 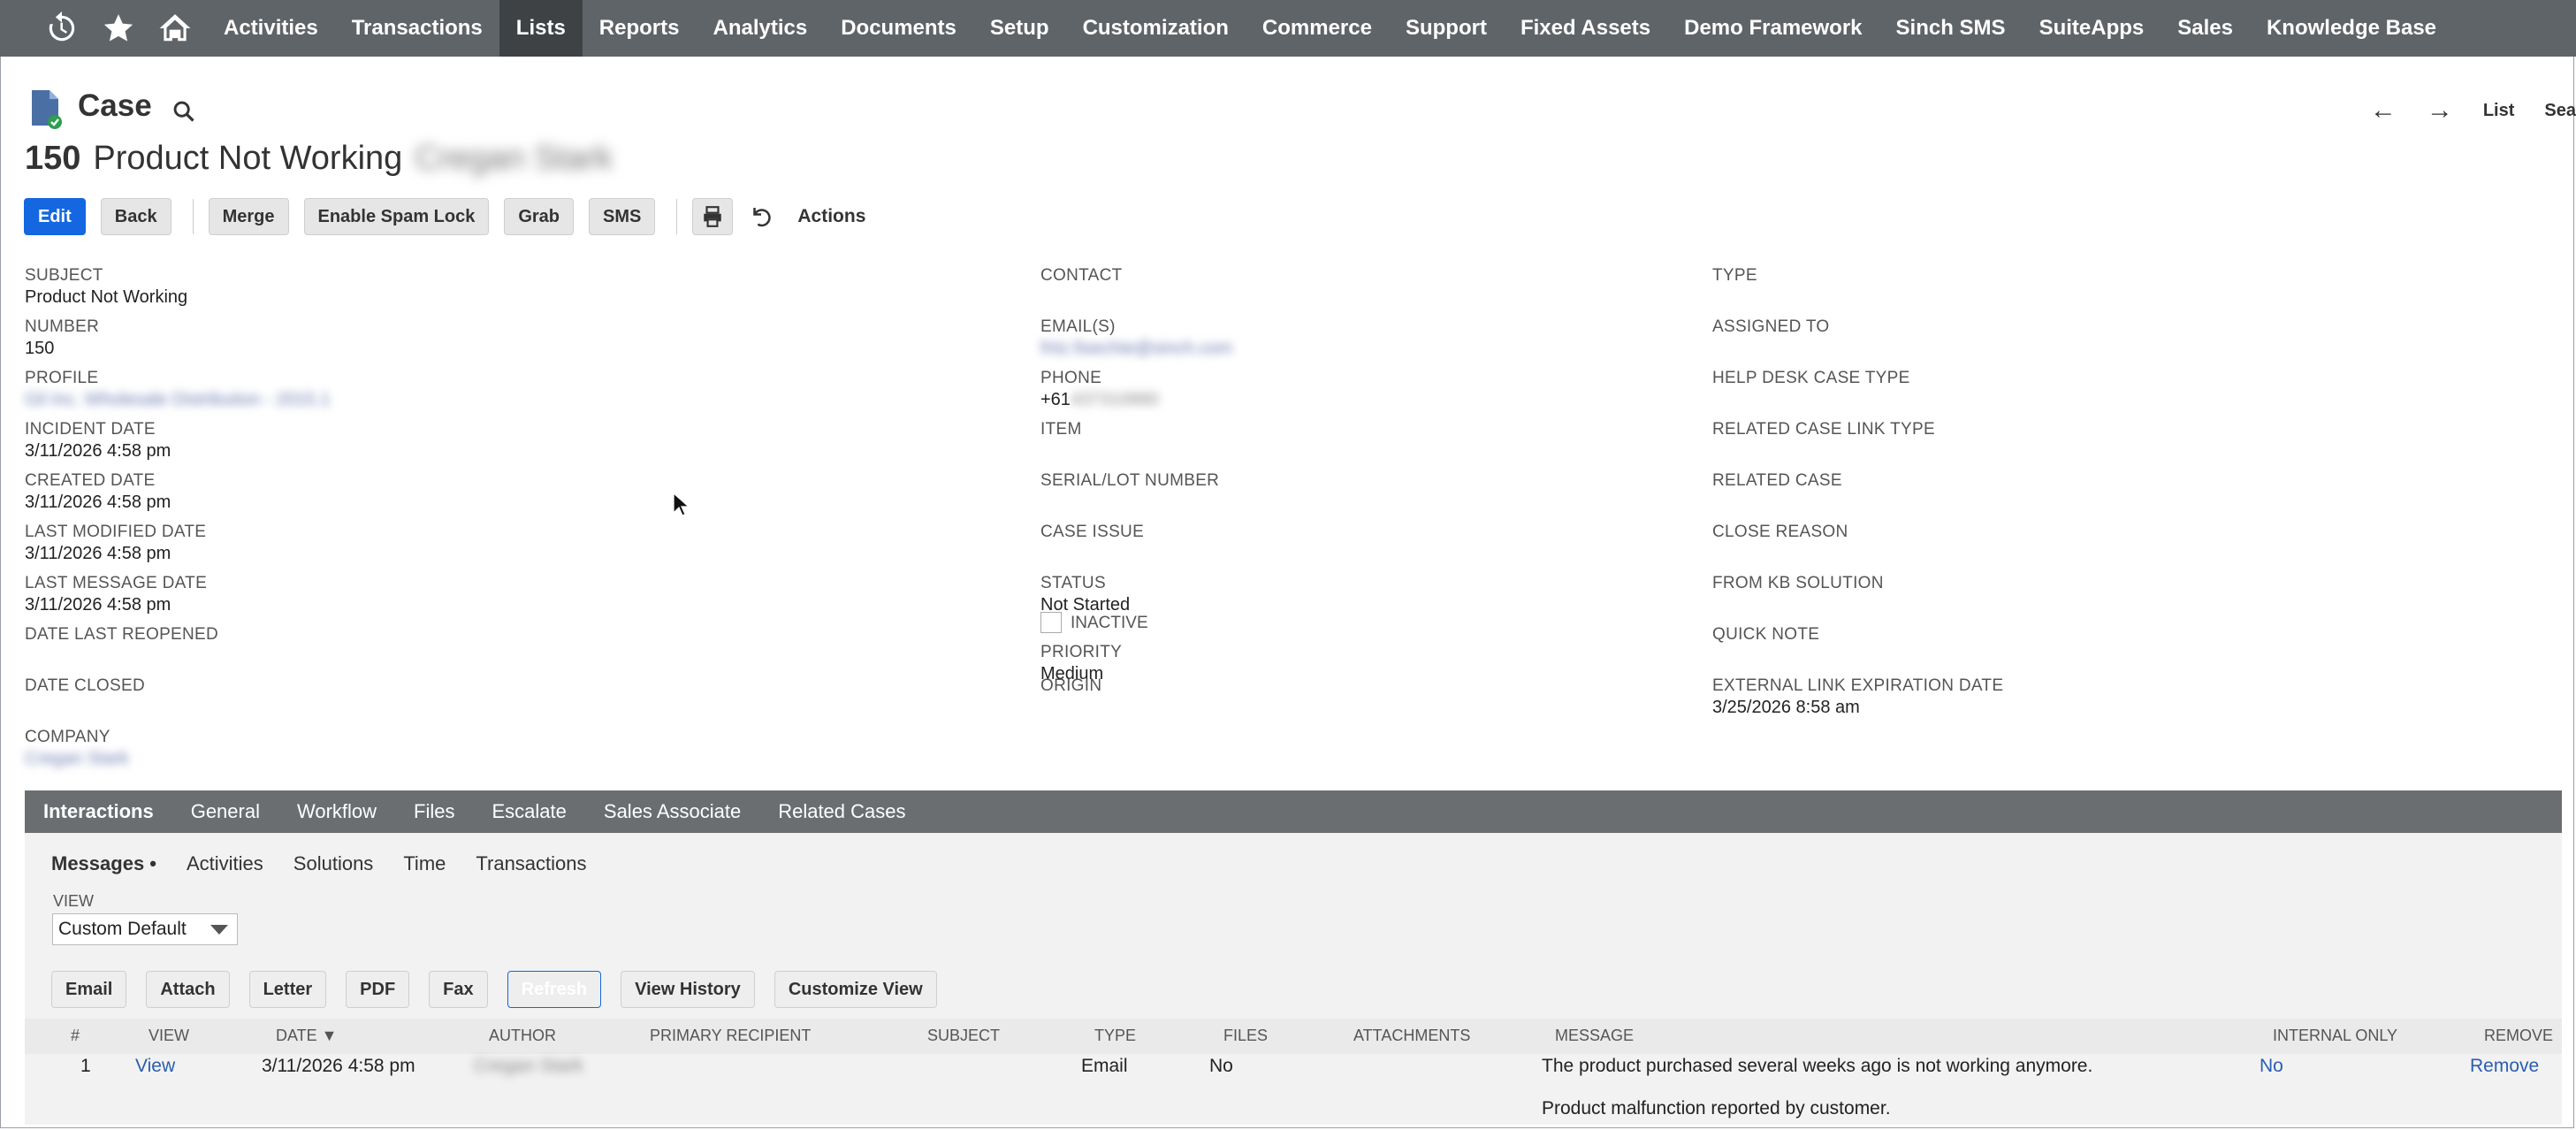 I want to click on column-header-author: Author, so click(x=522, y=1036).